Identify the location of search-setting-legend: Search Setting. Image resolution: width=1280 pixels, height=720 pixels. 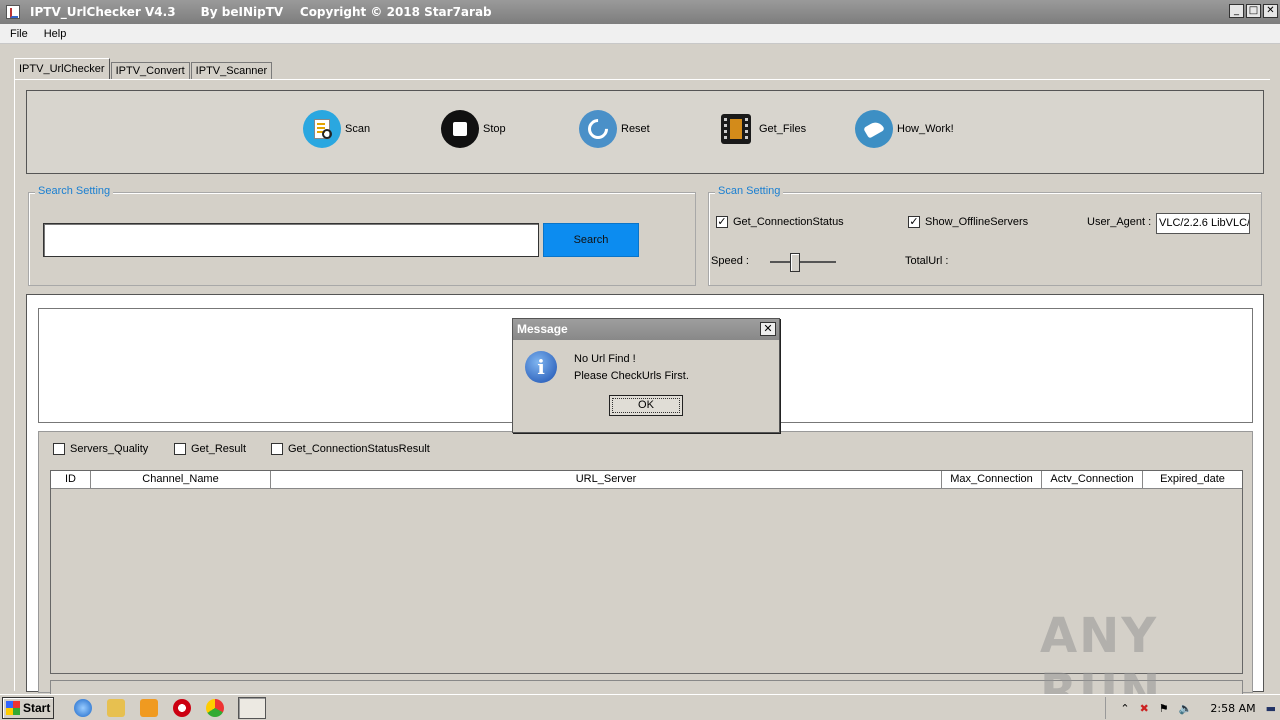
(74, 191).